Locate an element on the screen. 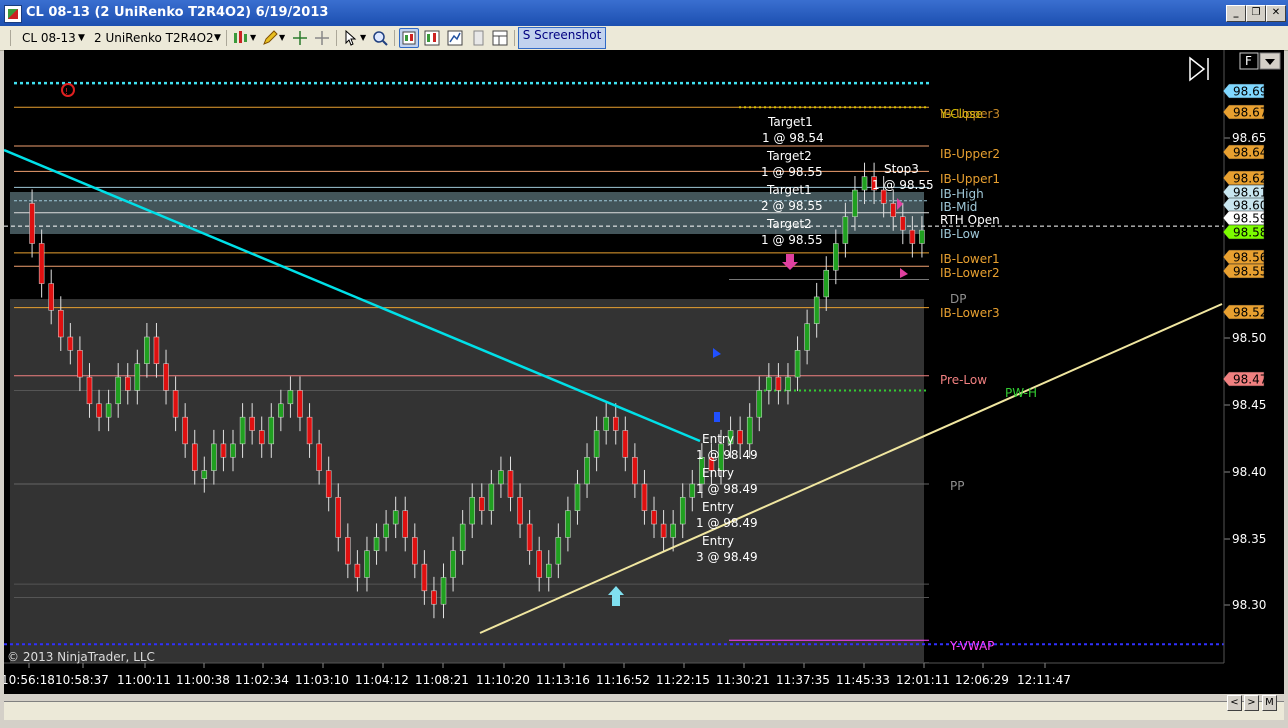  data-box-icon is located at coordinates (409, 38).